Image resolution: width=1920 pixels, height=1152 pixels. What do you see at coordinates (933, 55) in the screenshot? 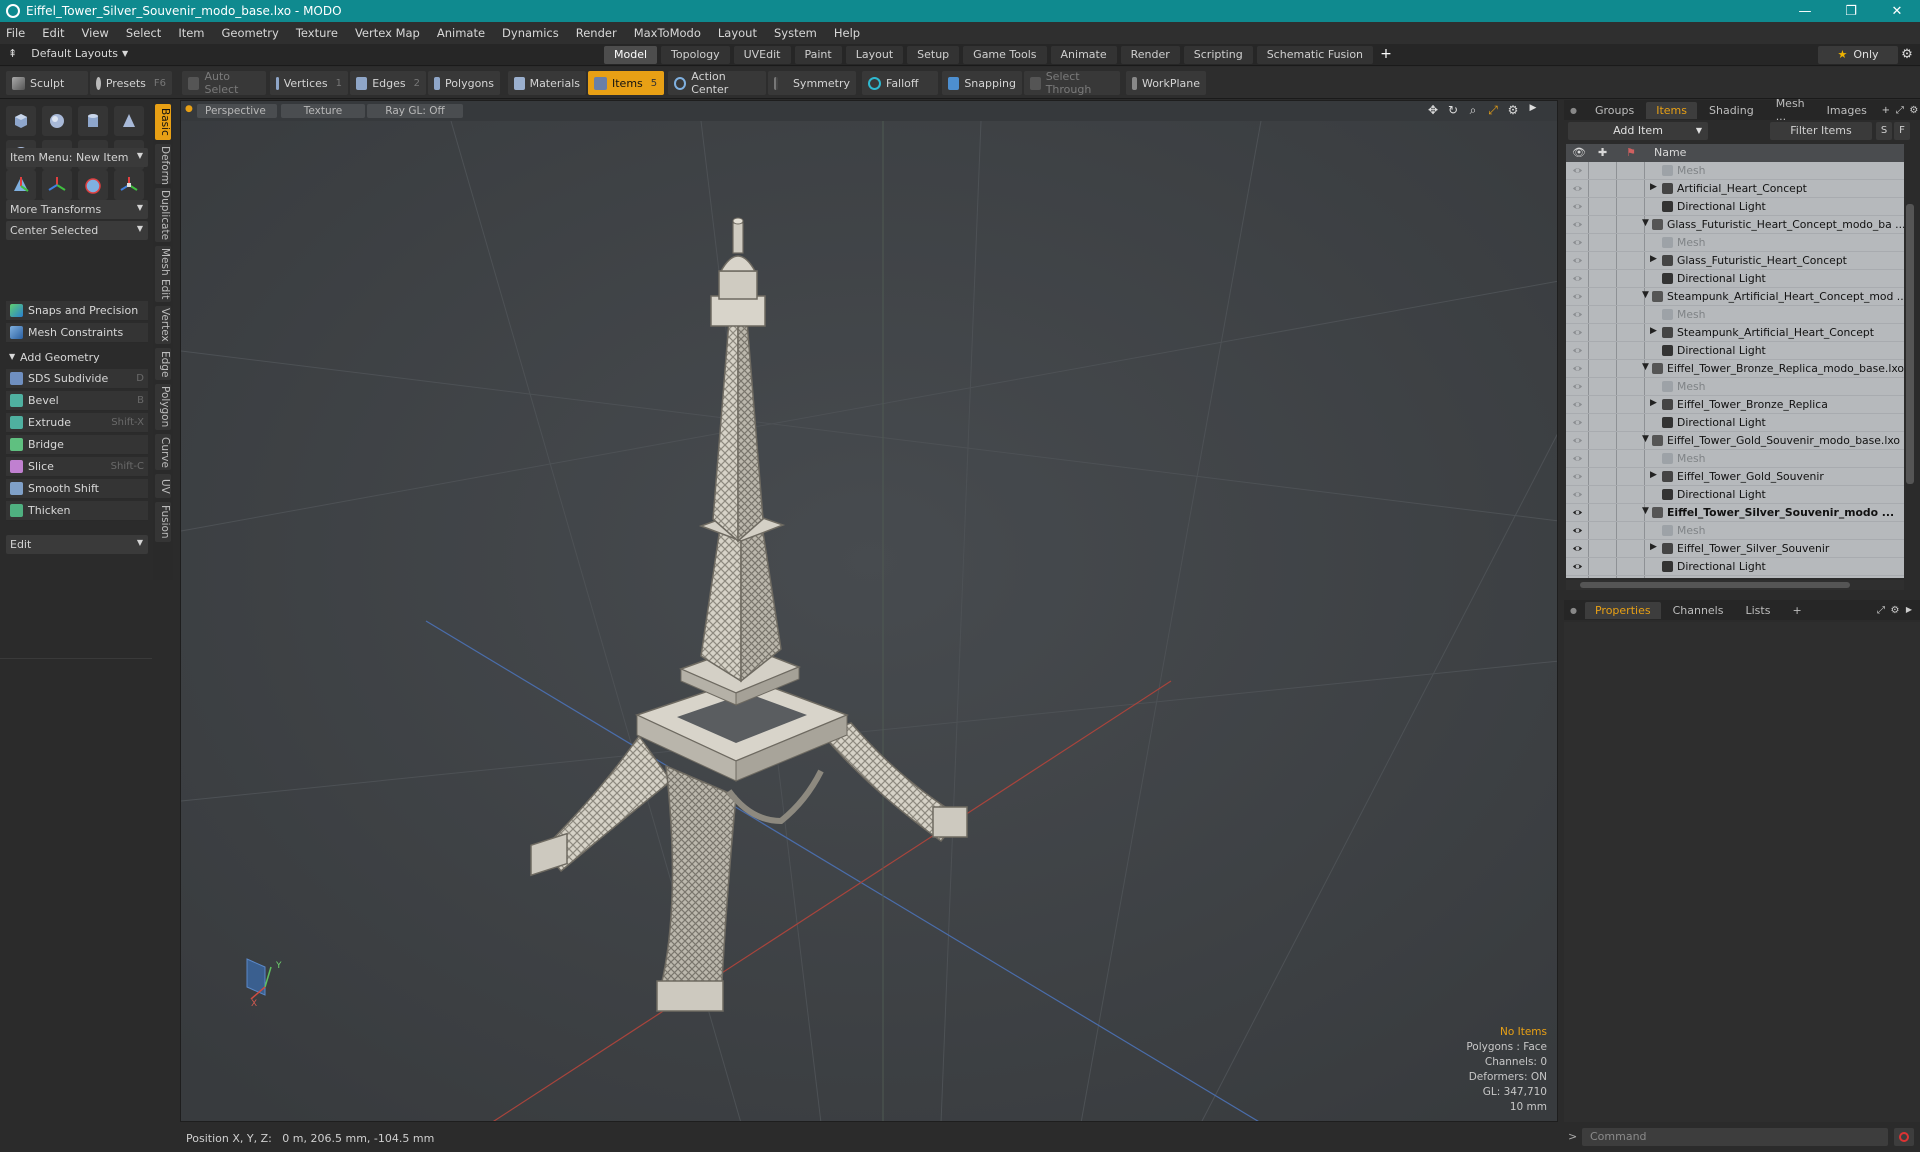
I see `tab-setup: Setup` at bounding box center [933, 55].